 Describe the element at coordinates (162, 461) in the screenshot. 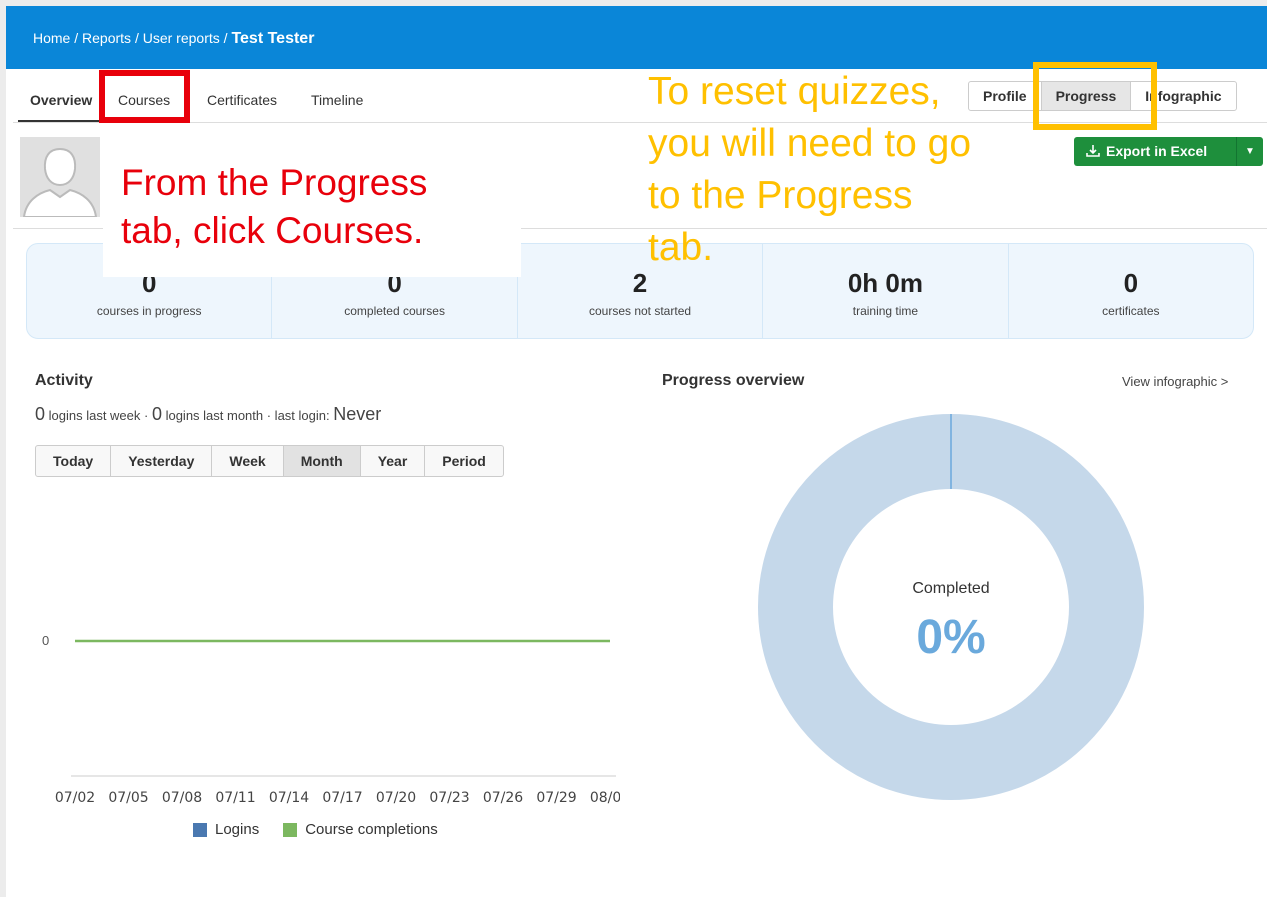

I see `period-yesterday-button: Yesterday` at that location.